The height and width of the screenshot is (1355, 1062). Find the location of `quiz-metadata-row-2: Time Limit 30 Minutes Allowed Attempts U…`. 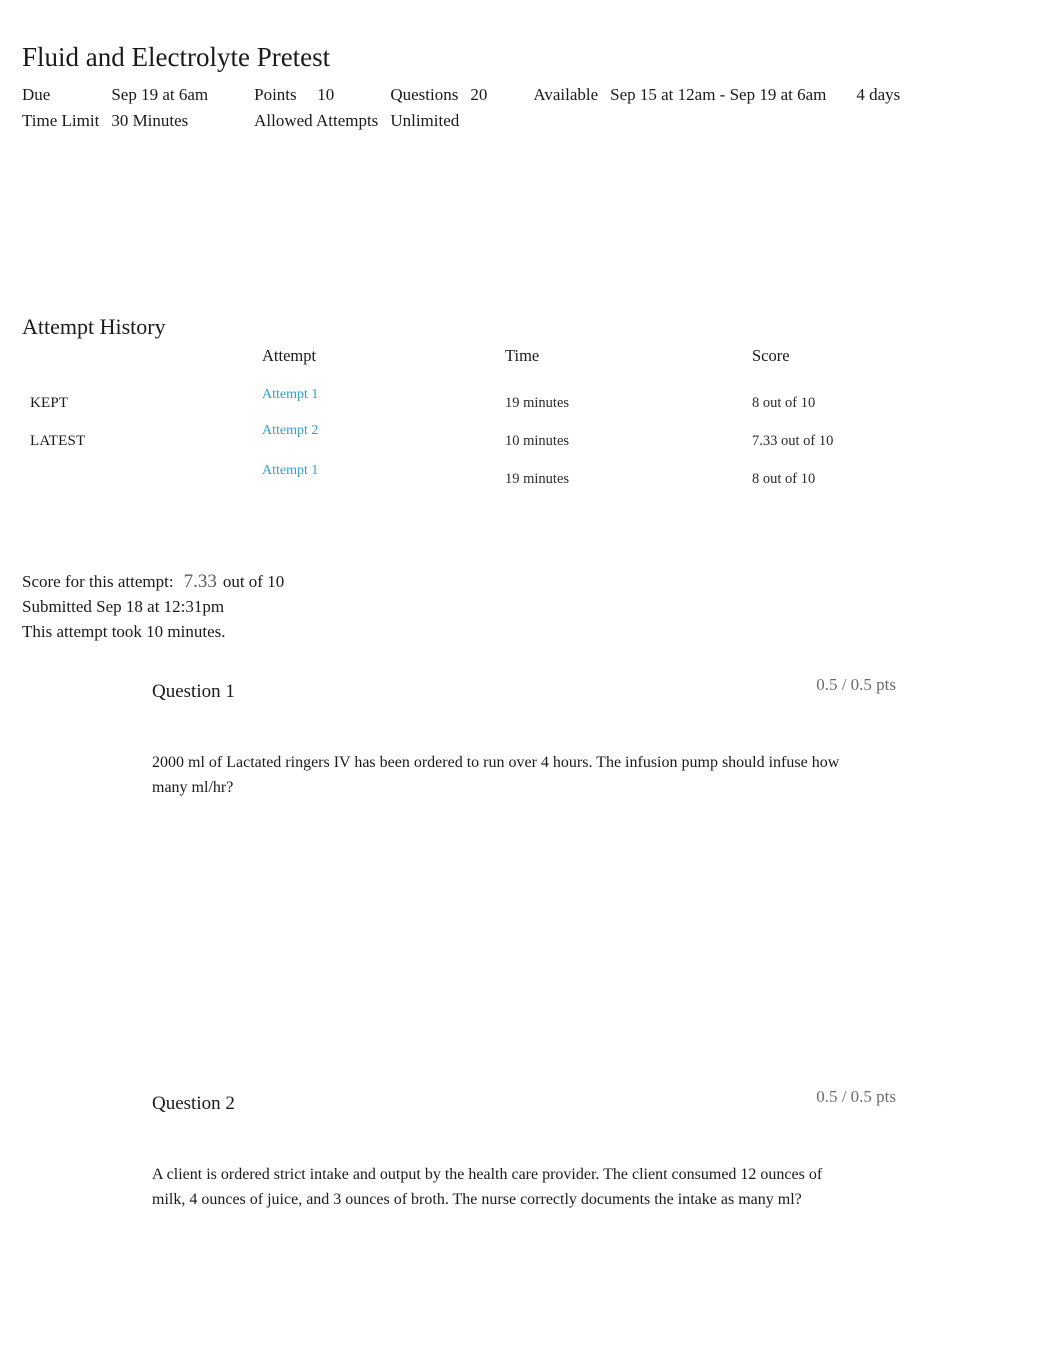

quiz-metadata-row-2: Time Limit 30 Minutes Allowed Attempts U… is located at coordinates (461, 121).